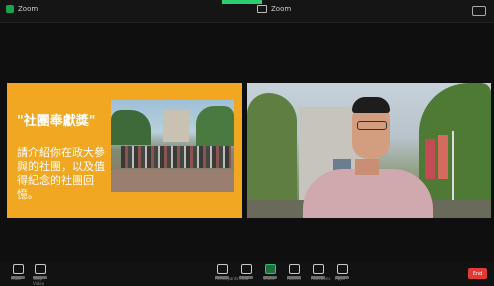 The image size is (494, 286). Describe the element at coordinates (244, 278) in the screenshot. I see `chat-label: Chat` at that location.